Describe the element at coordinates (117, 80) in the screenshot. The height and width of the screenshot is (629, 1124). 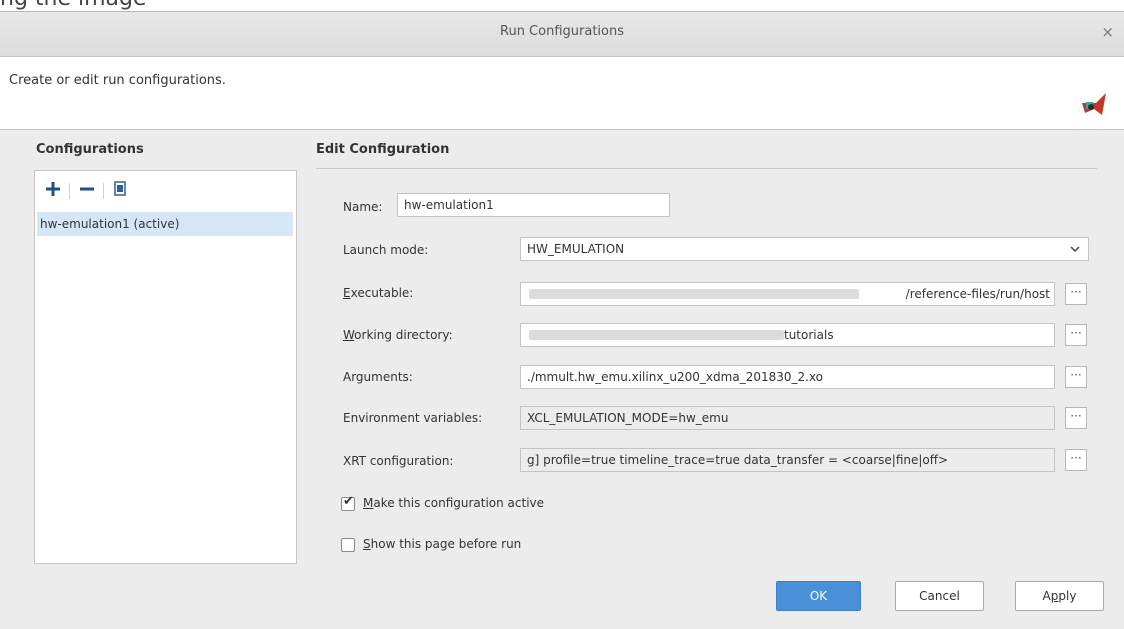
I see `header-description: Create or edit run configurations.` at that location.